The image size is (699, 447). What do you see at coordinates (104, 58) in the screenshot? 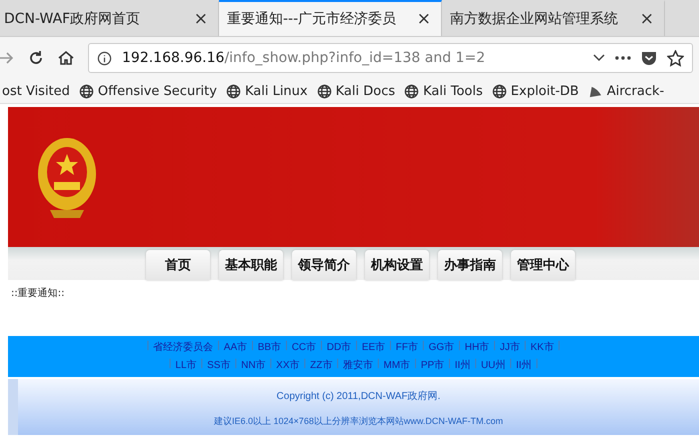
I see `info-icon` at bounding box center [104, 58].